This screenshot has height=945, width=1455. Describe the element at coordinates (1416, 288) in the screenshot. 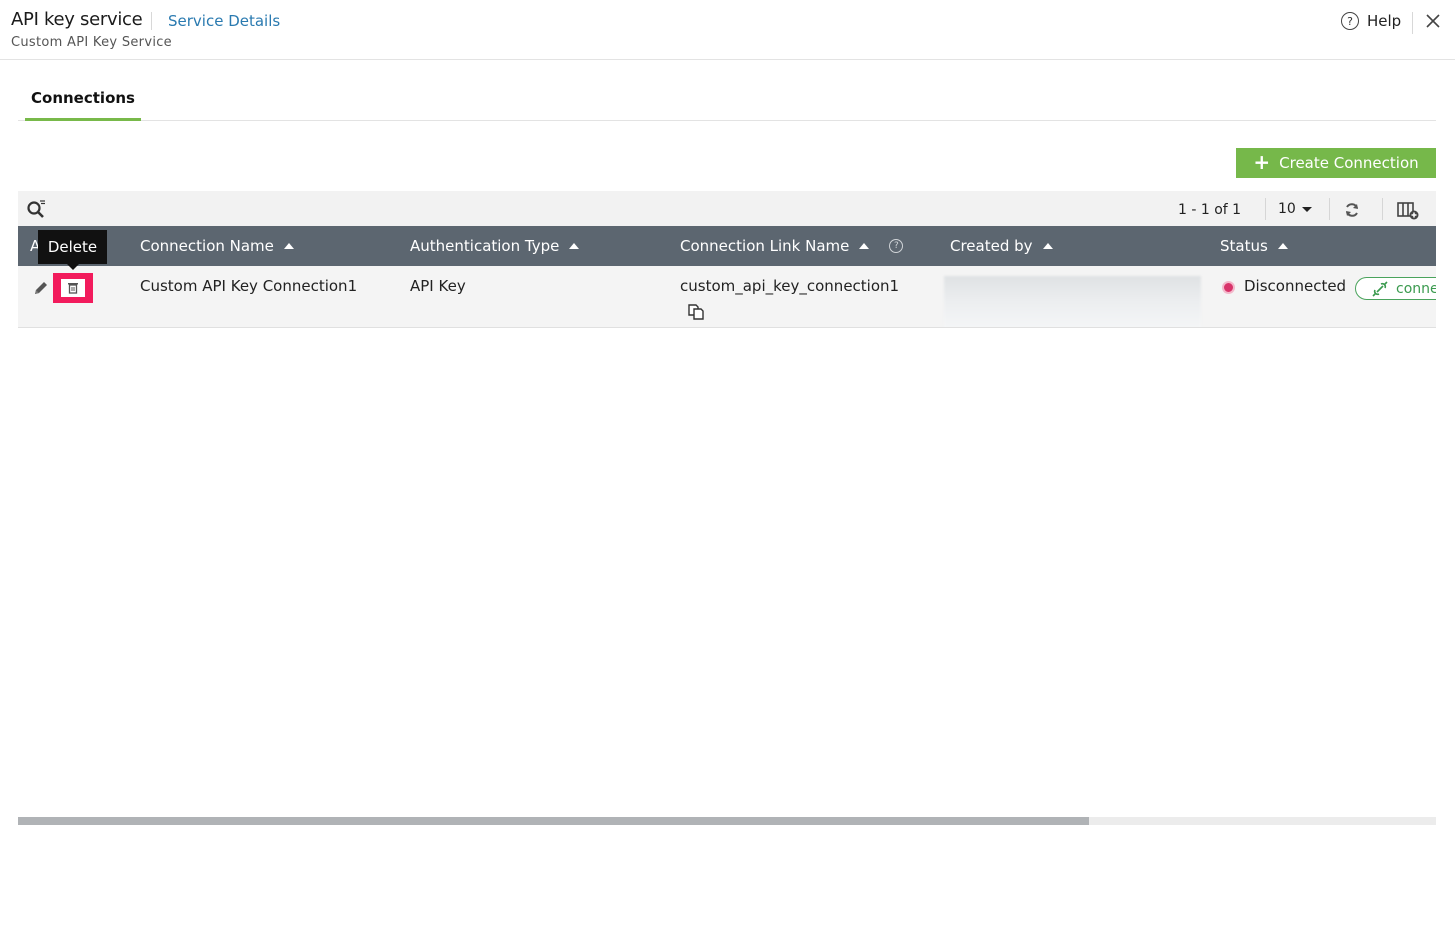

I see `connect-label: connect` at that location.